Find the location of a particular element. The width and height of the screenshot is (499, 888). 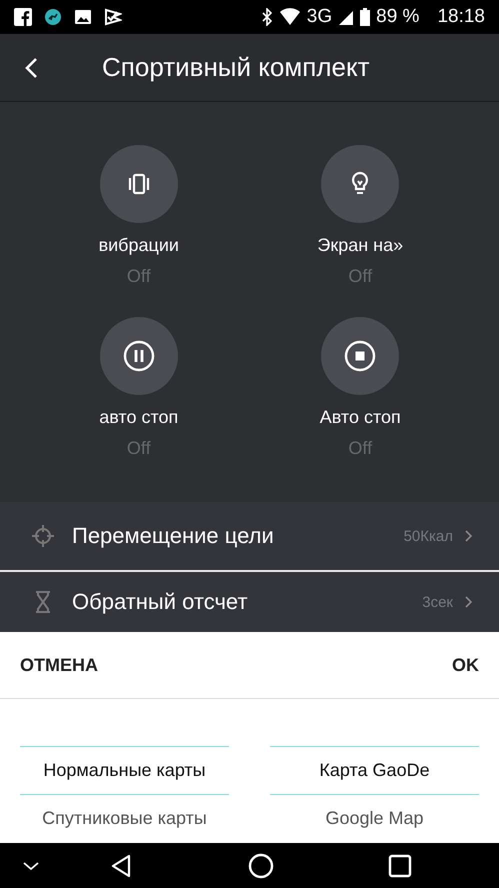

cancel-button: ОТМЕНА is located at coordinates (59, 665).